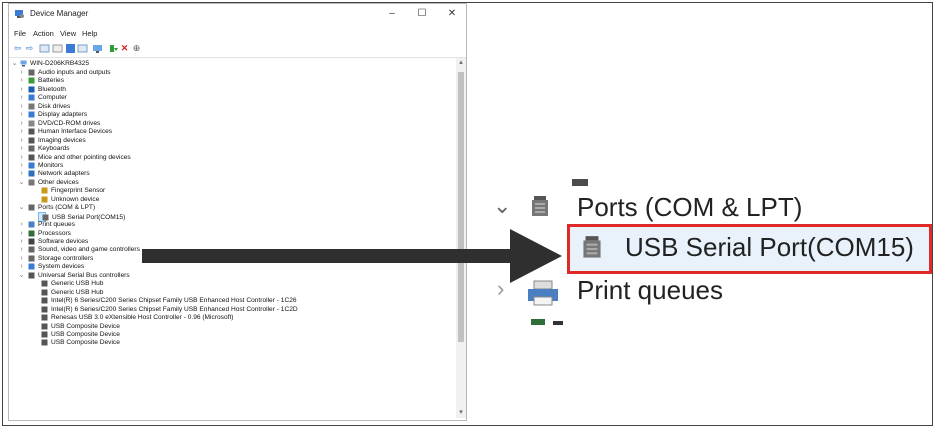 Image resolution: width=937 pixels, height=430 pixels. What do you see at coordinates (547, 322) in the screenshot?
I see `partial-processor-icon` at bounding box center [547, 322].